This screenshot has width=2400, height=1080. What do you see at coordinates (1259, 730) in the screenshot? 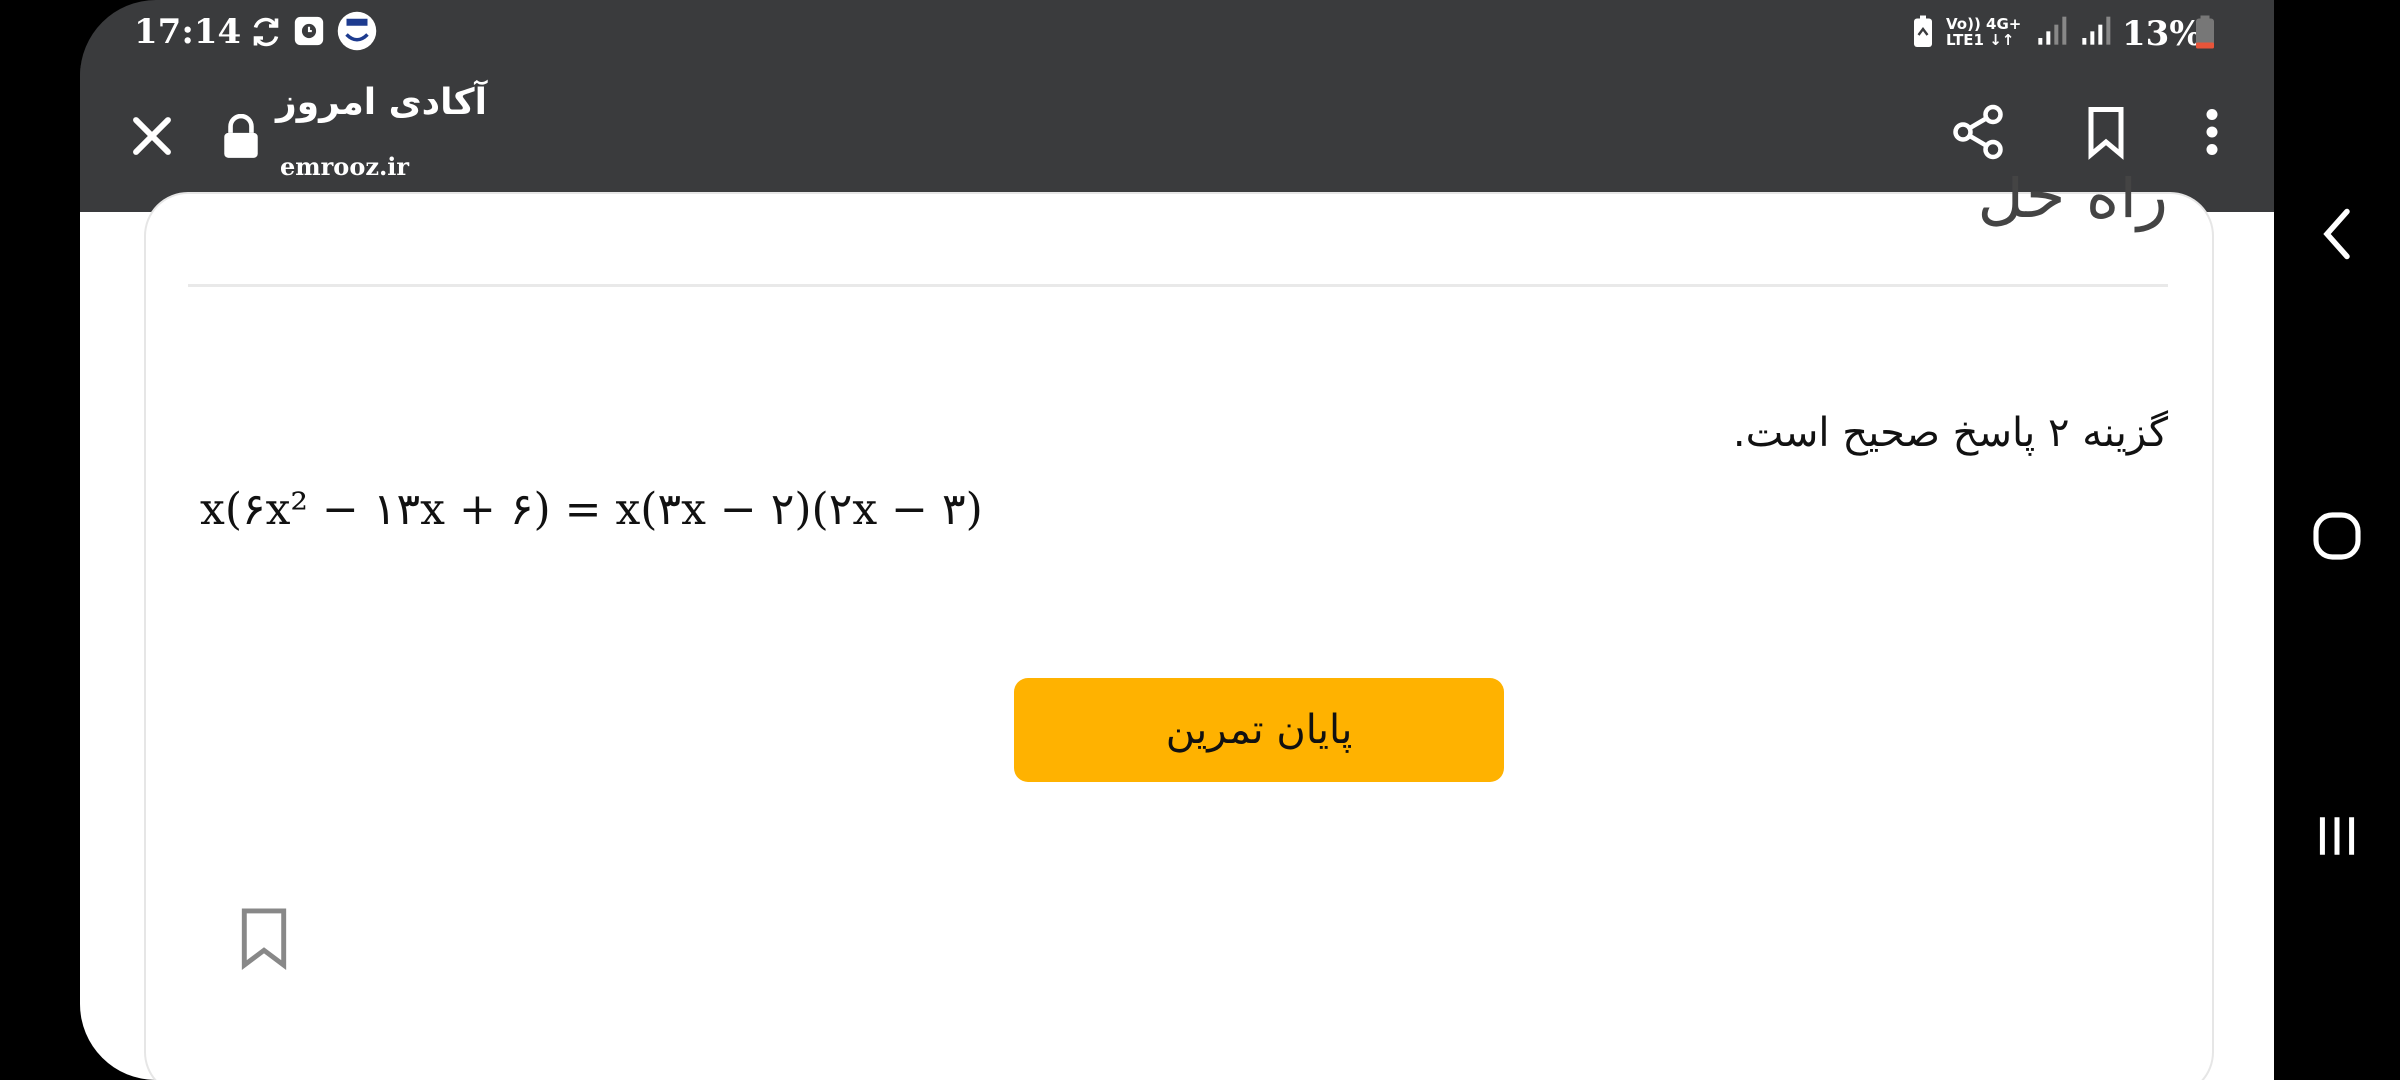
I see `finish-exercise-button: پایان تمرین` at bounding box center [1259, 730].